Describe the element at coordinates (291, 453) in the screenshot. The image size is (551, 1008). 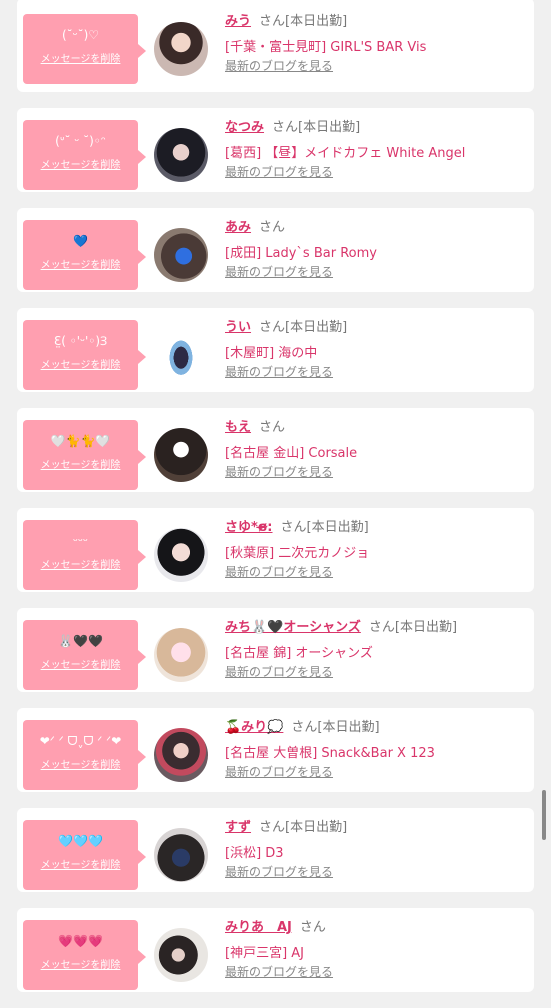
I see `shop-name: [名古屋 金山] Corsale` at that location.